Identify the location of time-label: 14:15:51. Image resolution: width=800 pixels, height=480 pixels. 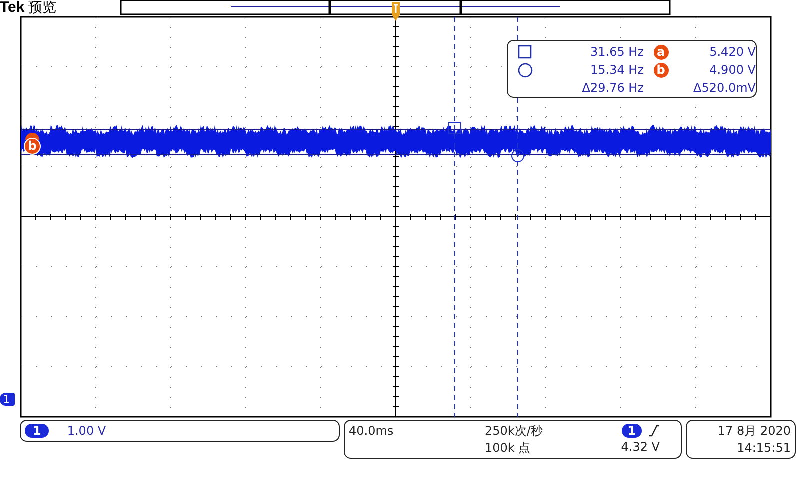
(764, 448).